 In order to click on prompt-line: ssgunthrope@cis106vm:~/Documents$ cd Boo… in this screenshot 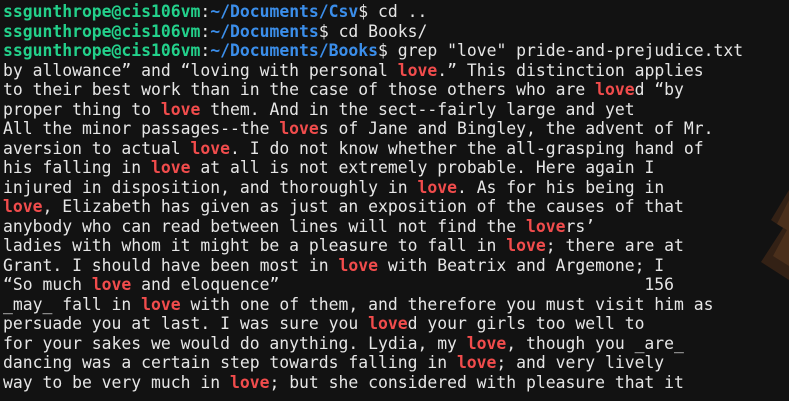, I will do `click(373, 32)`.